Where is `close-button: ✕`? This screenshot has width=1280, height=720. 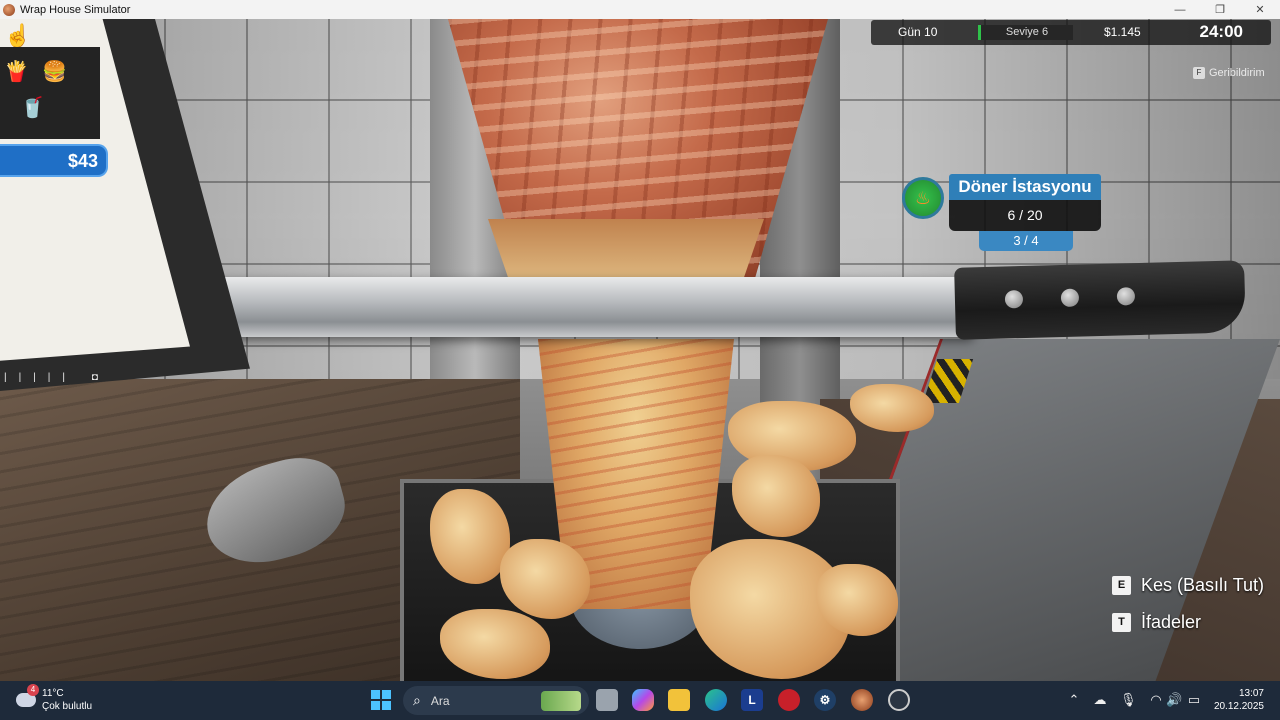 close-button: ✕ is located at coordinates (1260, 9).